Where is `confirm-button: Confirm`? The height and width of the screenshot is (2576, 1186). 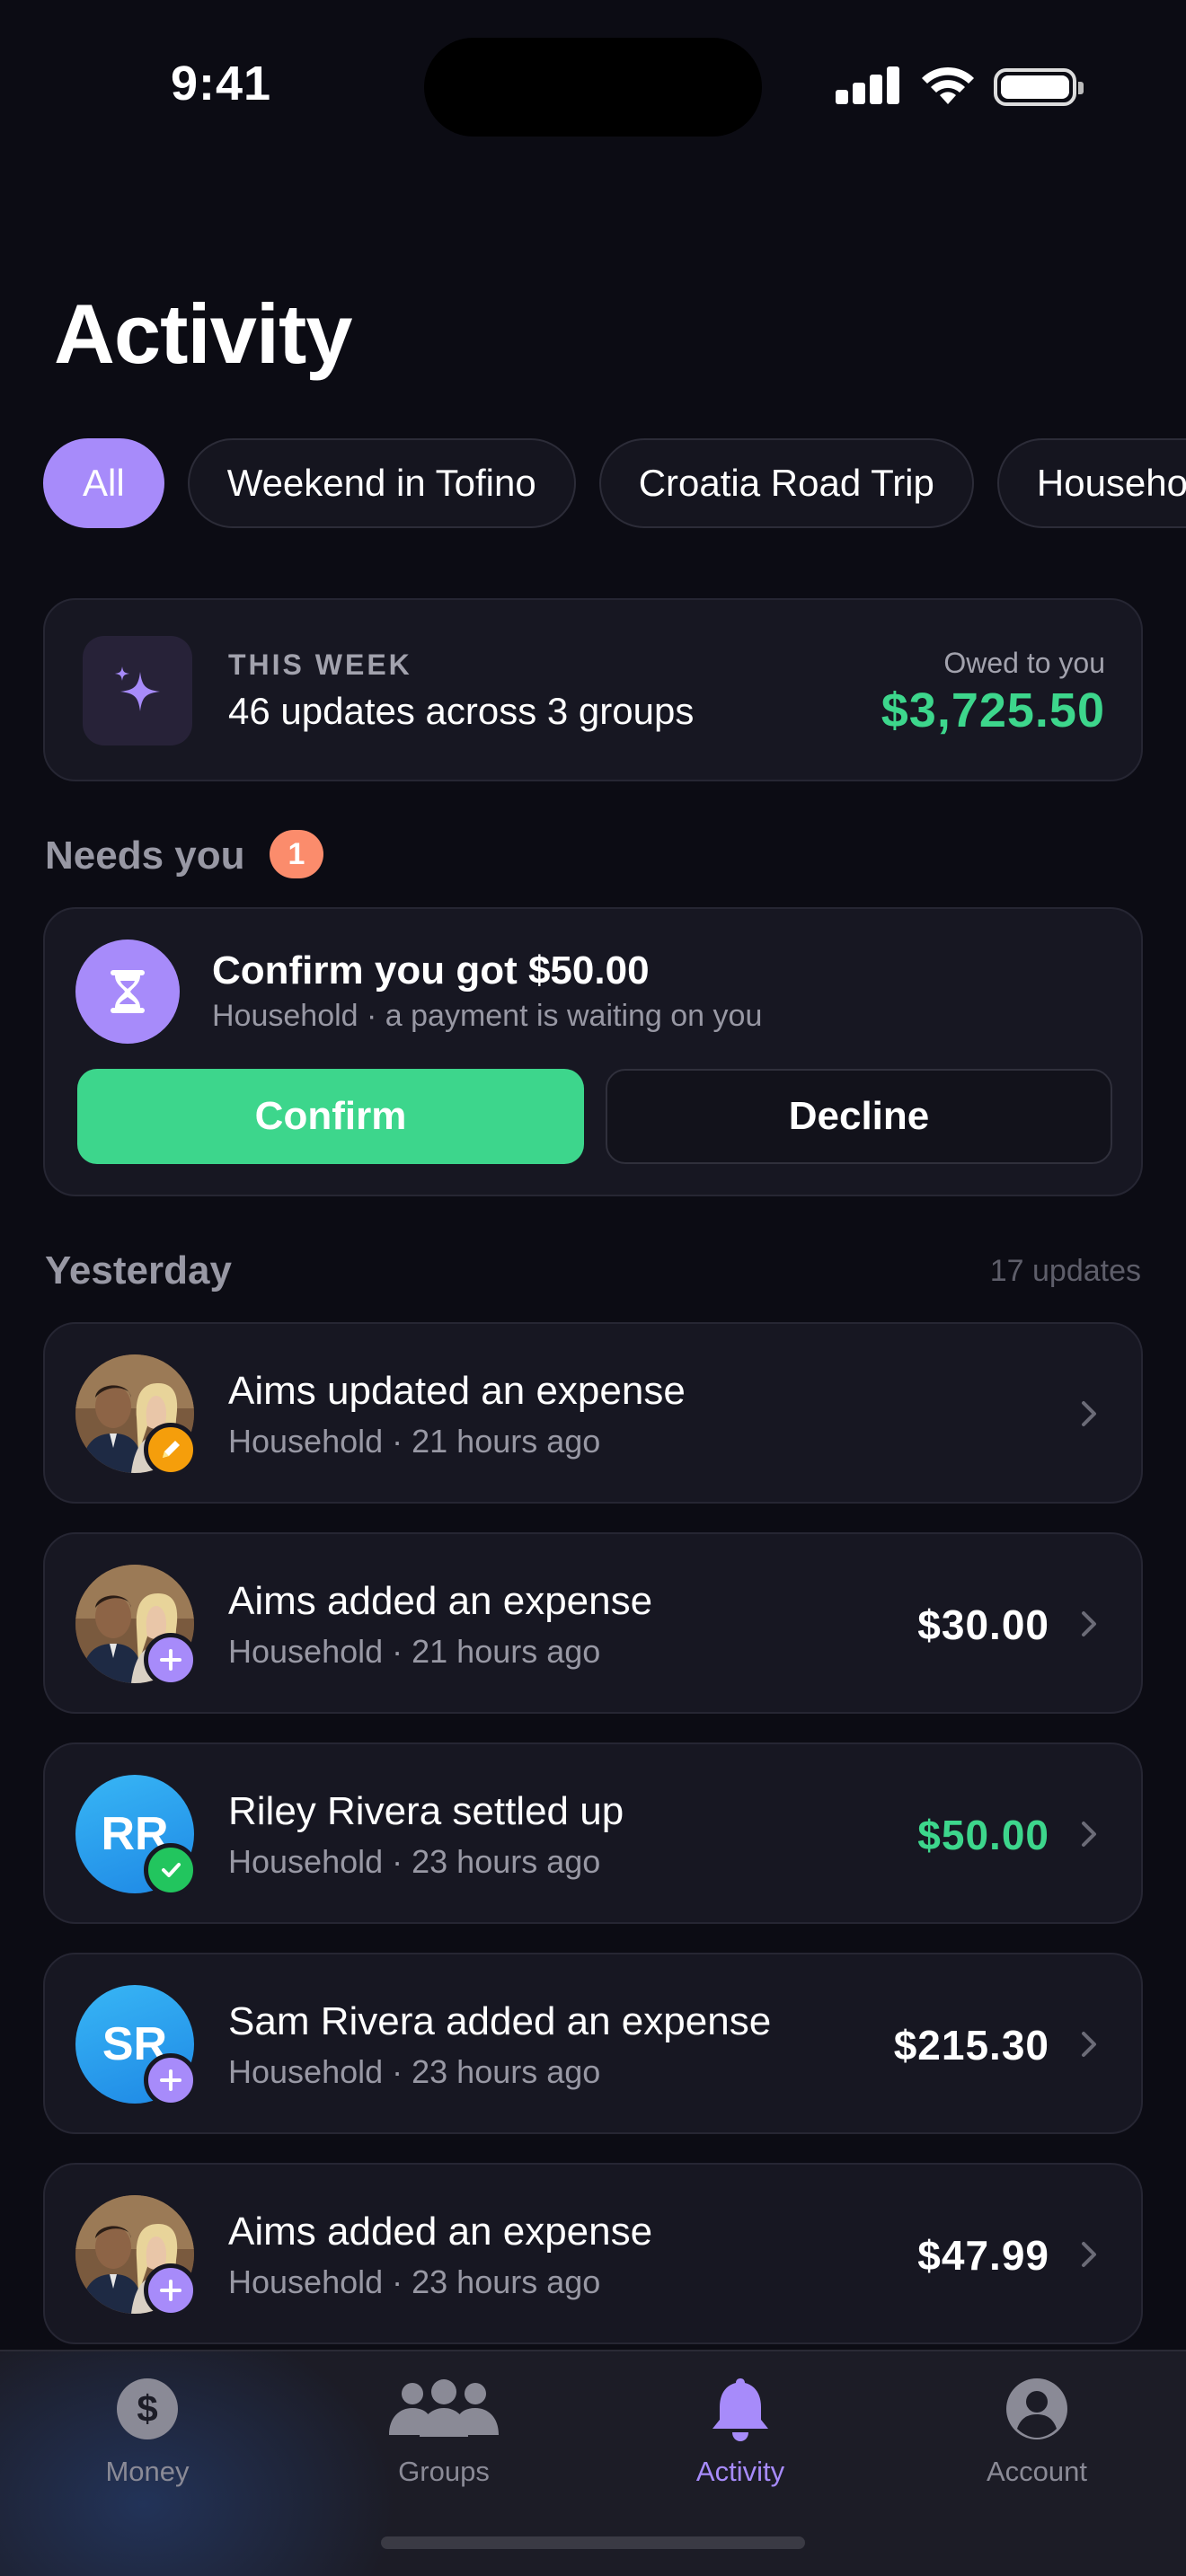 confirm-button: Confirm is located at coordinates (330, 1116).